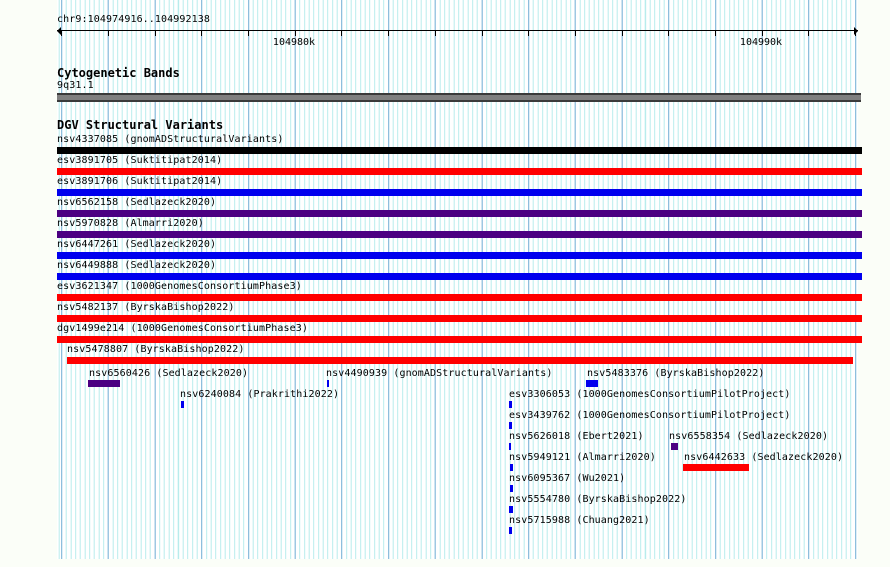 The image size is (890, 567). Describe the element at coordinates (459, 339) in the screenshot. I see `variant-bar-dgv1499e214` at that location.